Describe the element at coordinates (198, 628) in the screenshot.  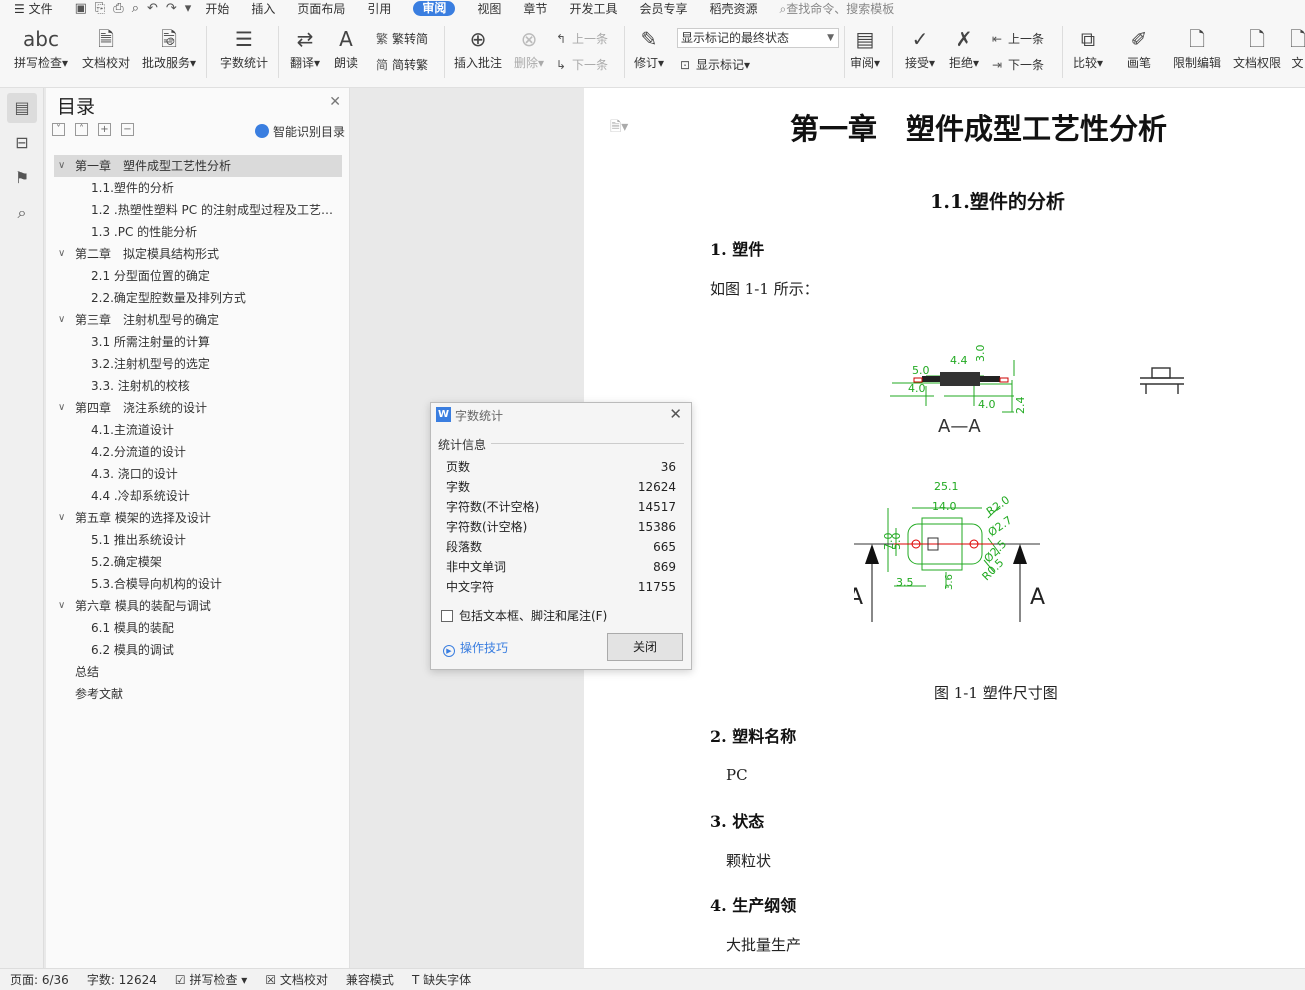
I see `toc-item: 6.1 模具的装配` at that location.